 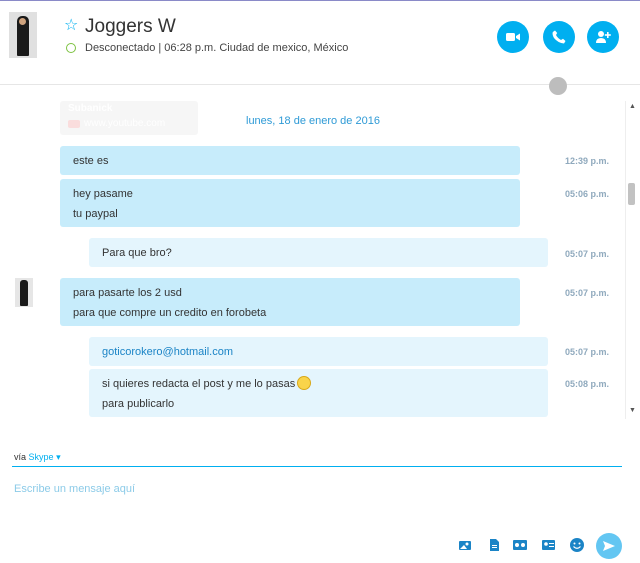 I want to click on message-text: este es, so click(x=91, y=161).